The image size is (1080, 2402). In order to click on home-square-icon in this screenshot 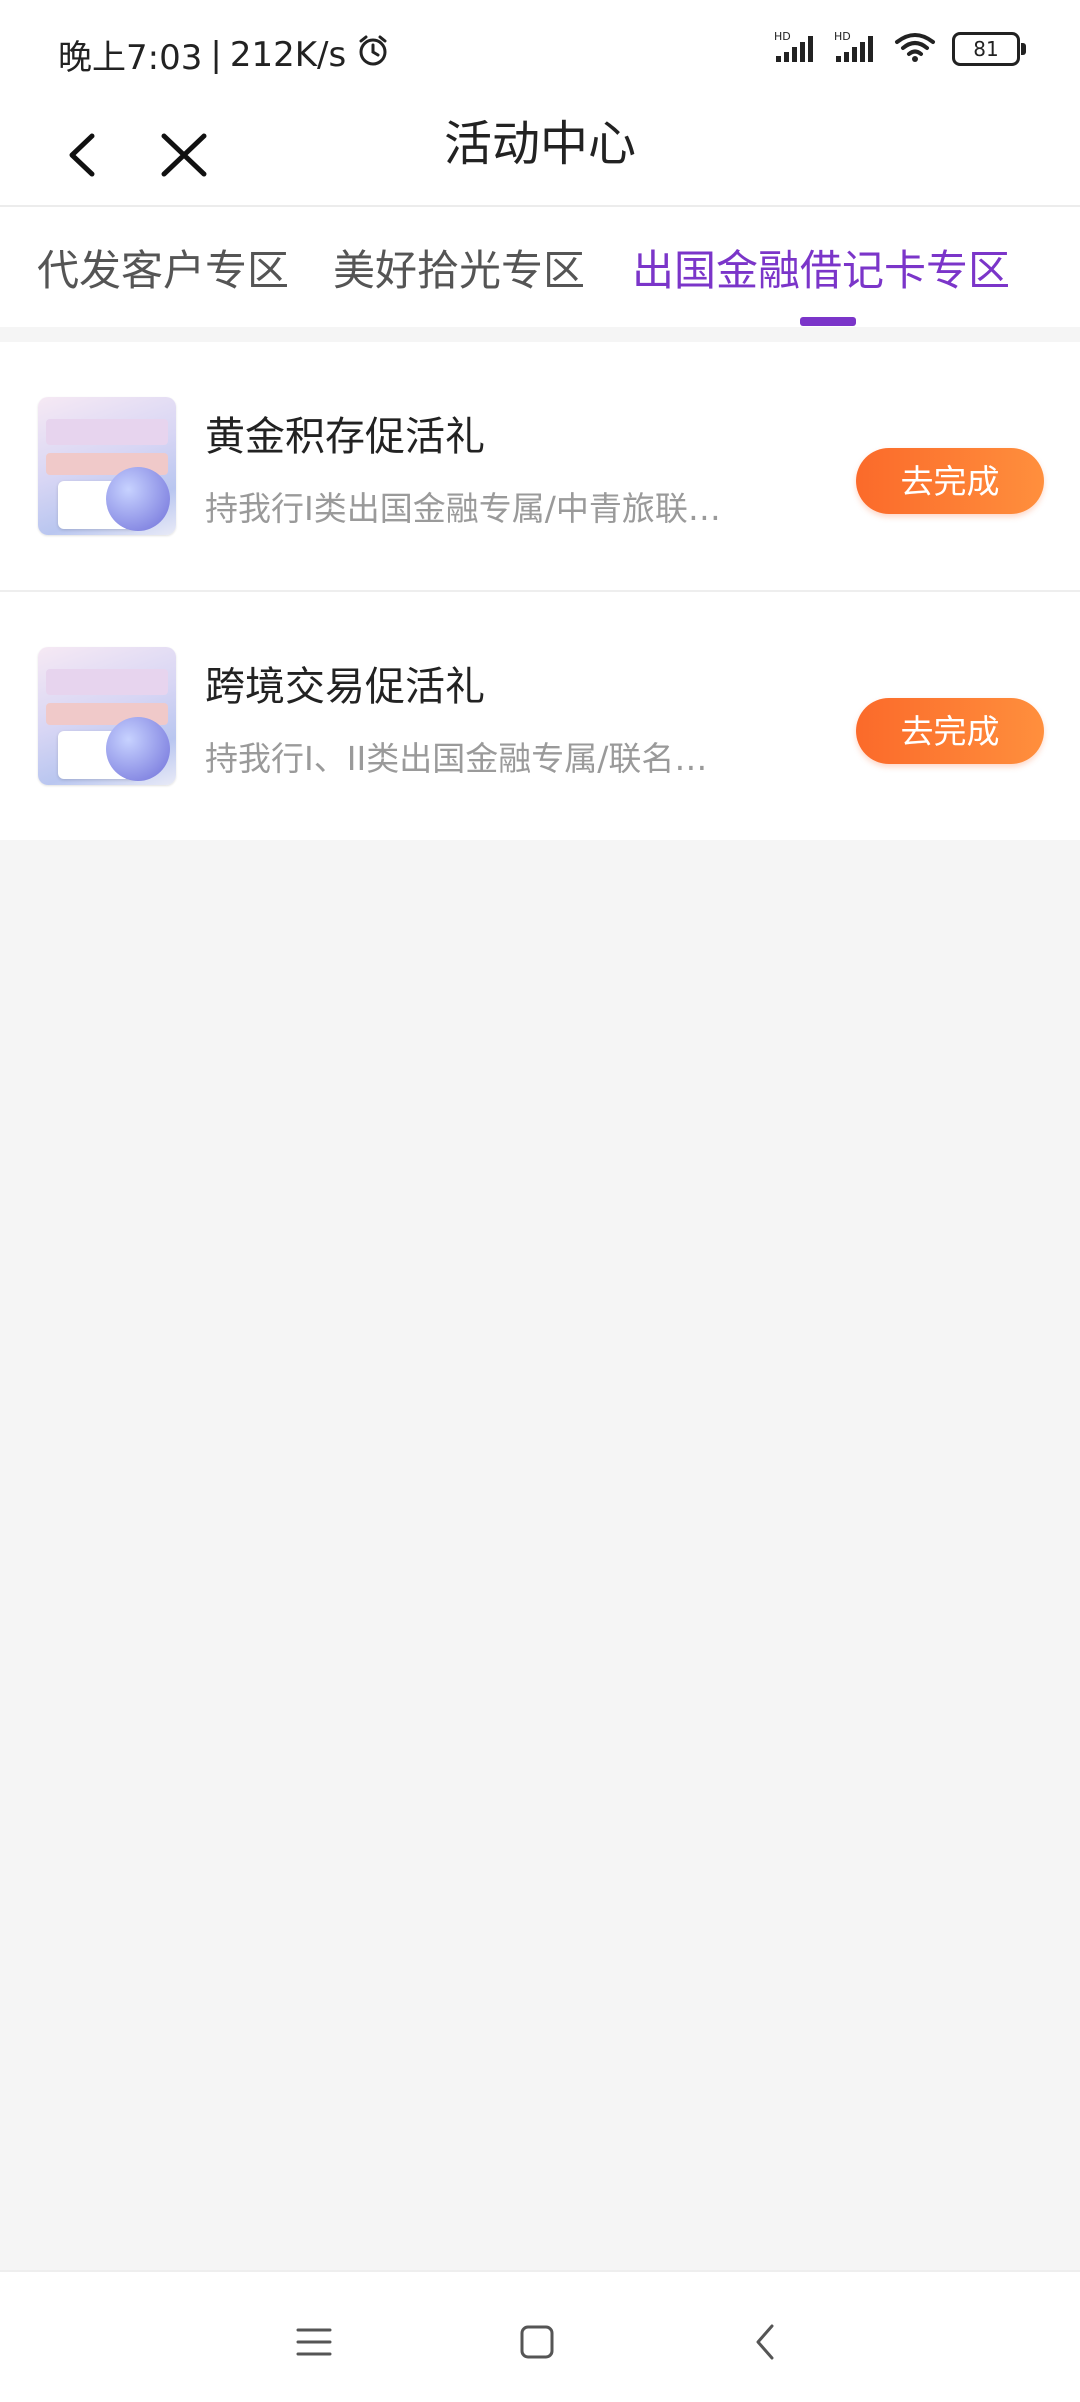, I will do `click(537, 2342)`.